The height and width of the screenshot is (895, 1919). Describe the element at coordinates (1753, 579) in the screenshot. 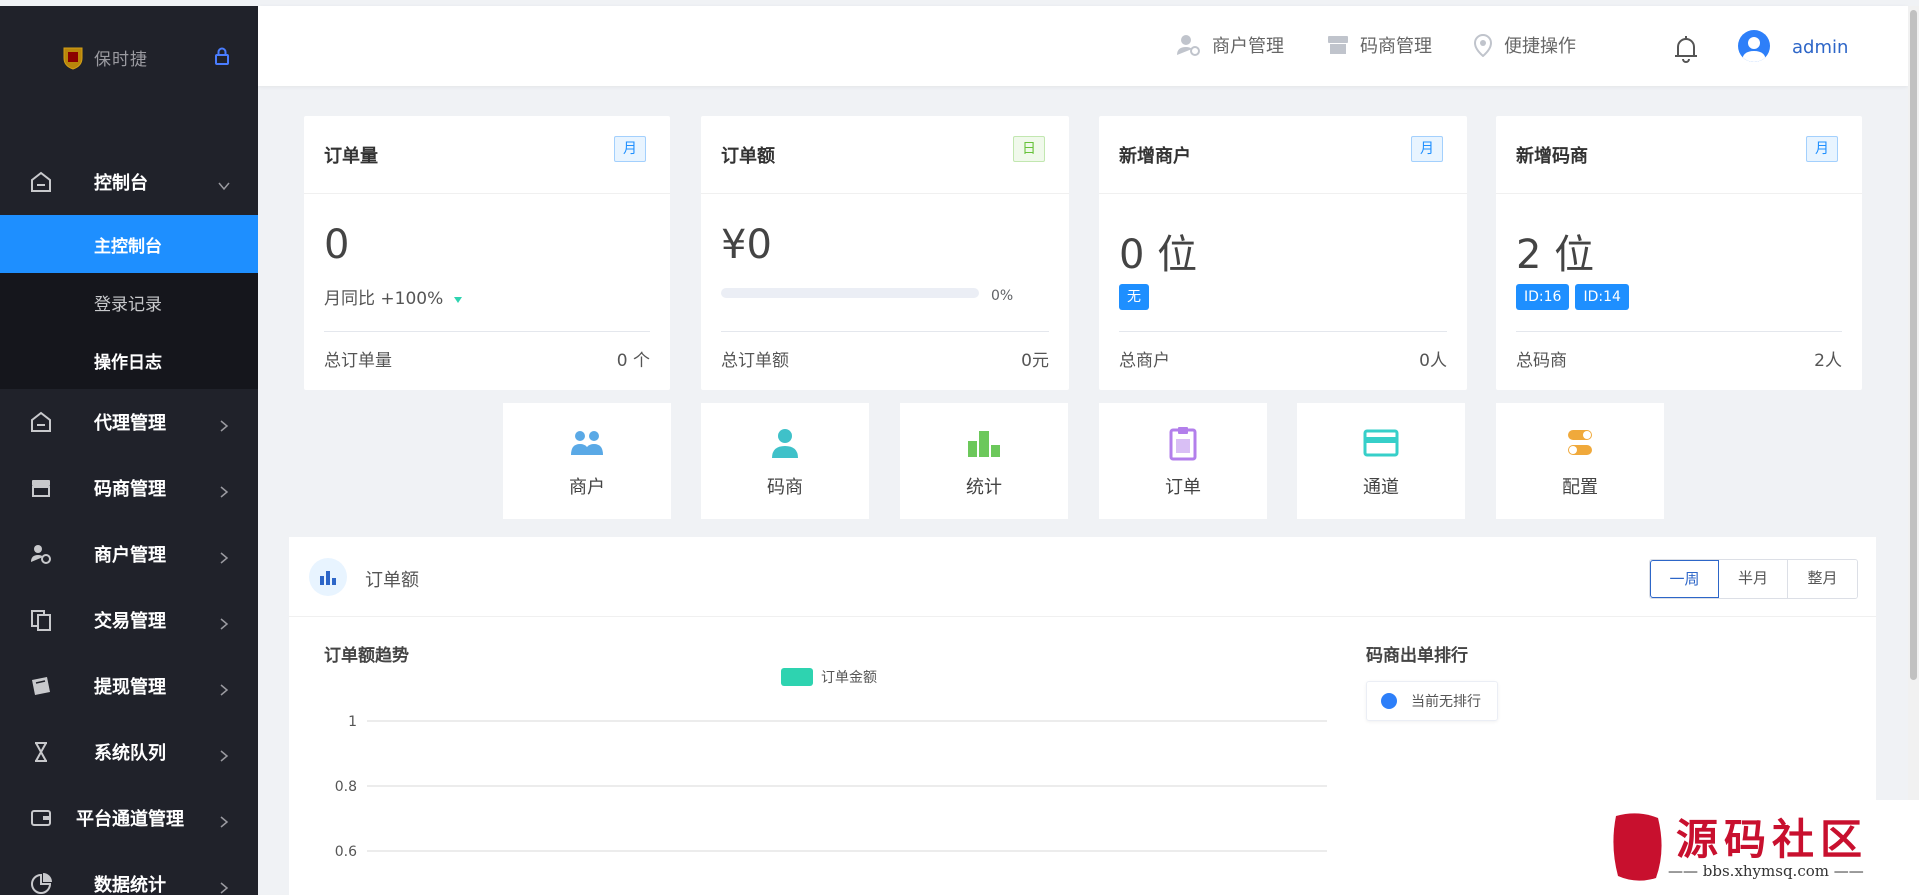

I see `range-half-month-button: 半月` at that location.